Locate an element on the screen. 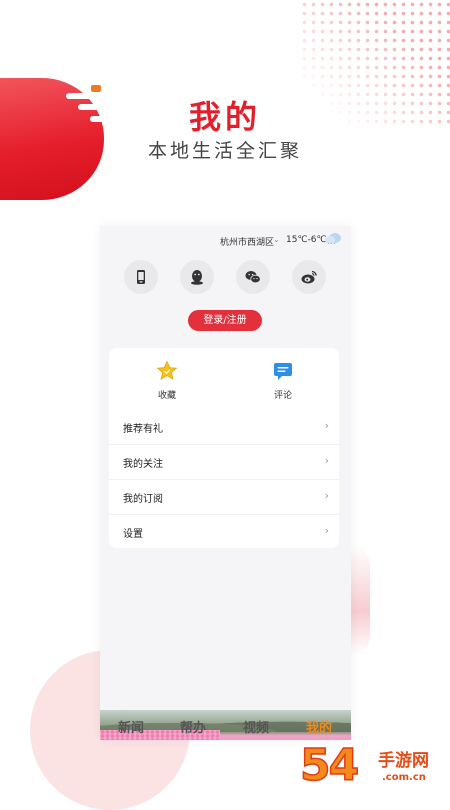  wechat-icon is located at coordinates (253, 277).